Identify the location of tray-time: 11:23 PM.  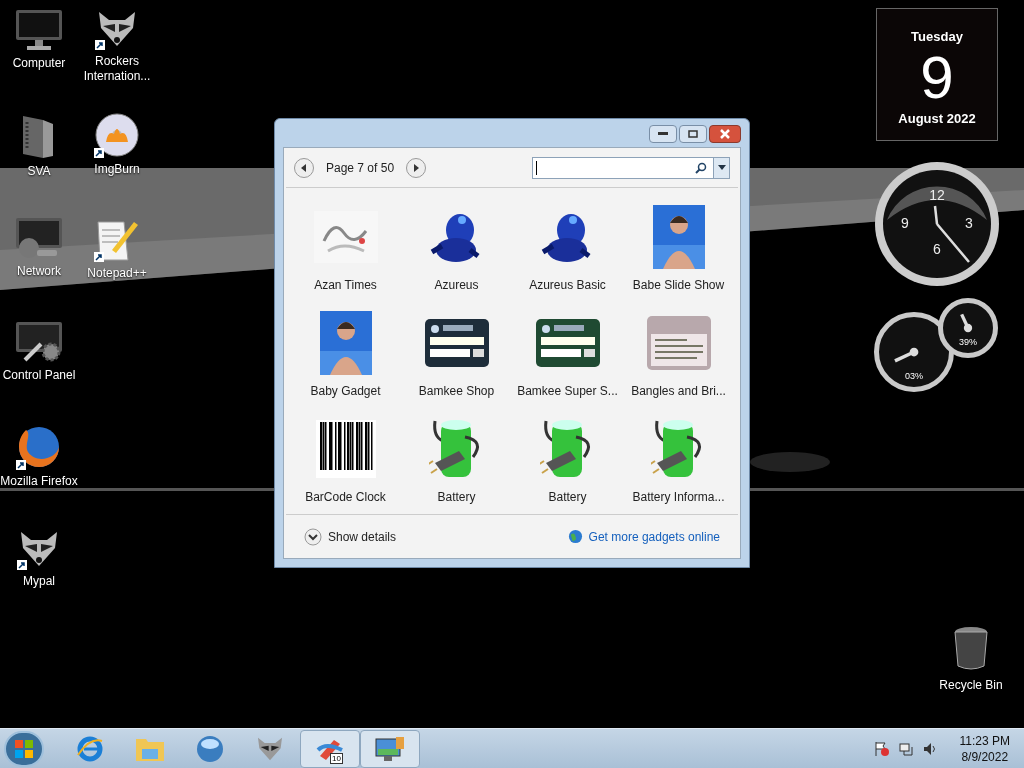
(984, 740).